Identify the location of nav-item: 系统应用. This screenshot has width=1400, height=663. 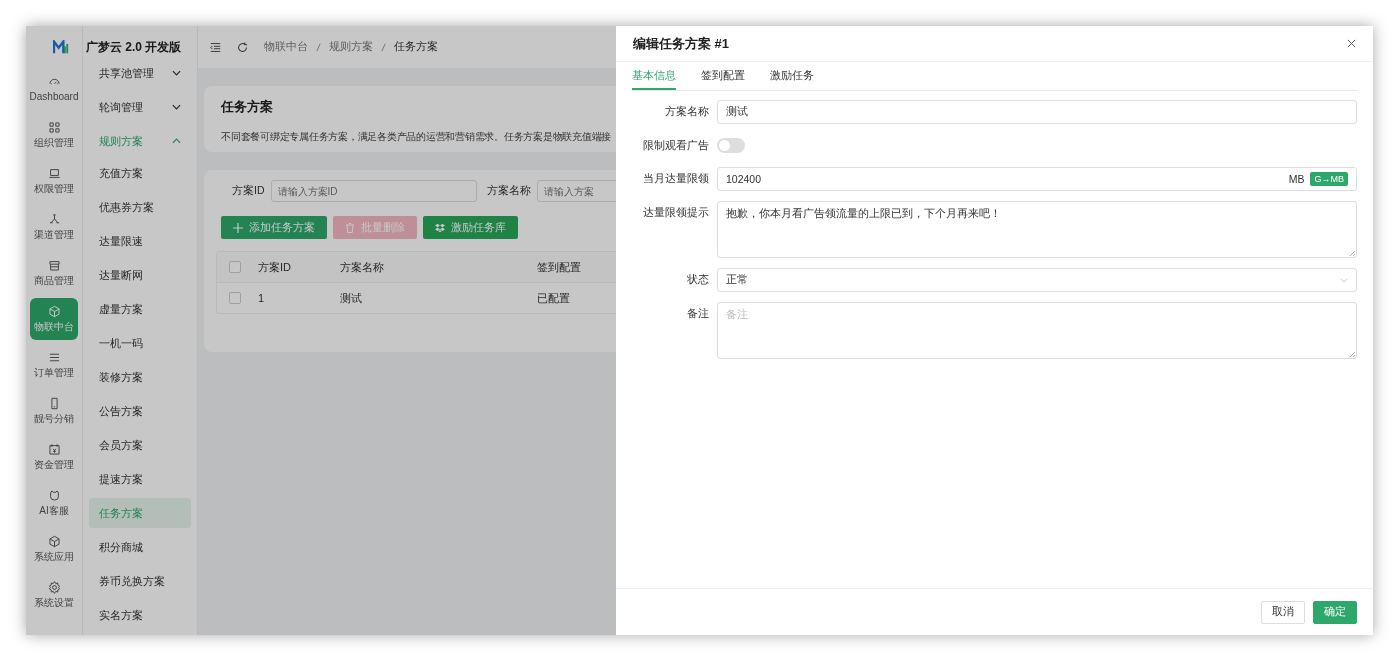
(54, 549).